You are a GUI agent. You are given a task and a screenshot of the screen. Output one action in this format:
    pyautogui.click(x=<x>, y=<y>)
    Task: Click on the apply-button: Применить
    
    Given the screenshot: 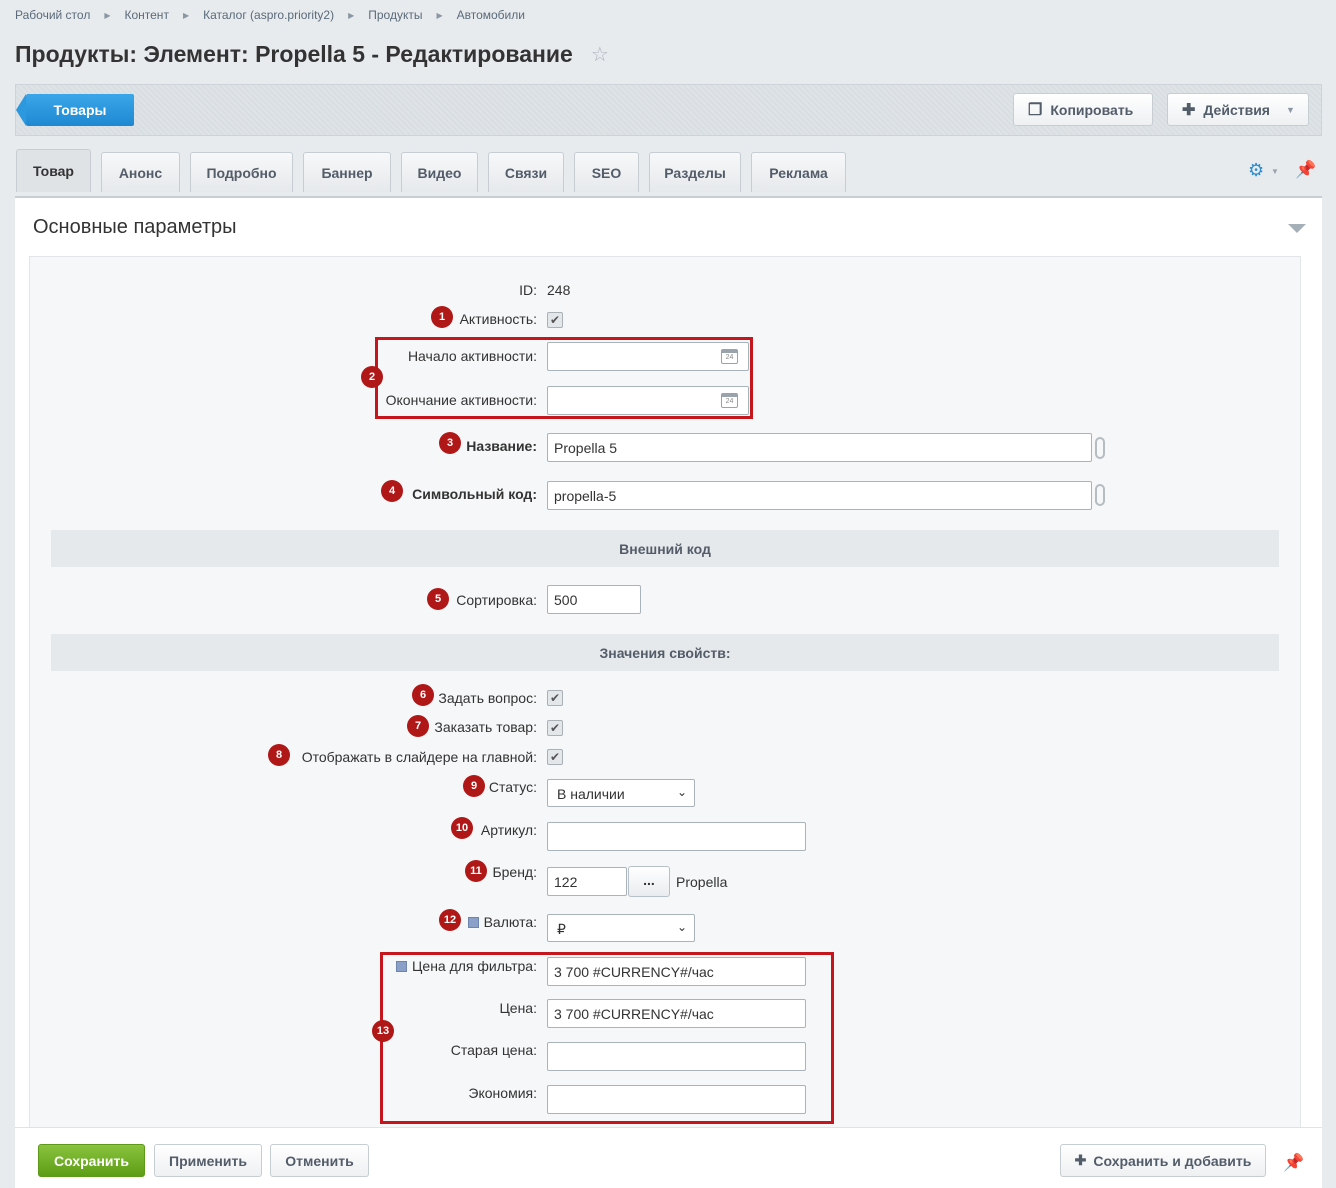 What is the action you would take?
    pyautogui.click(x=208, y=1160)
    